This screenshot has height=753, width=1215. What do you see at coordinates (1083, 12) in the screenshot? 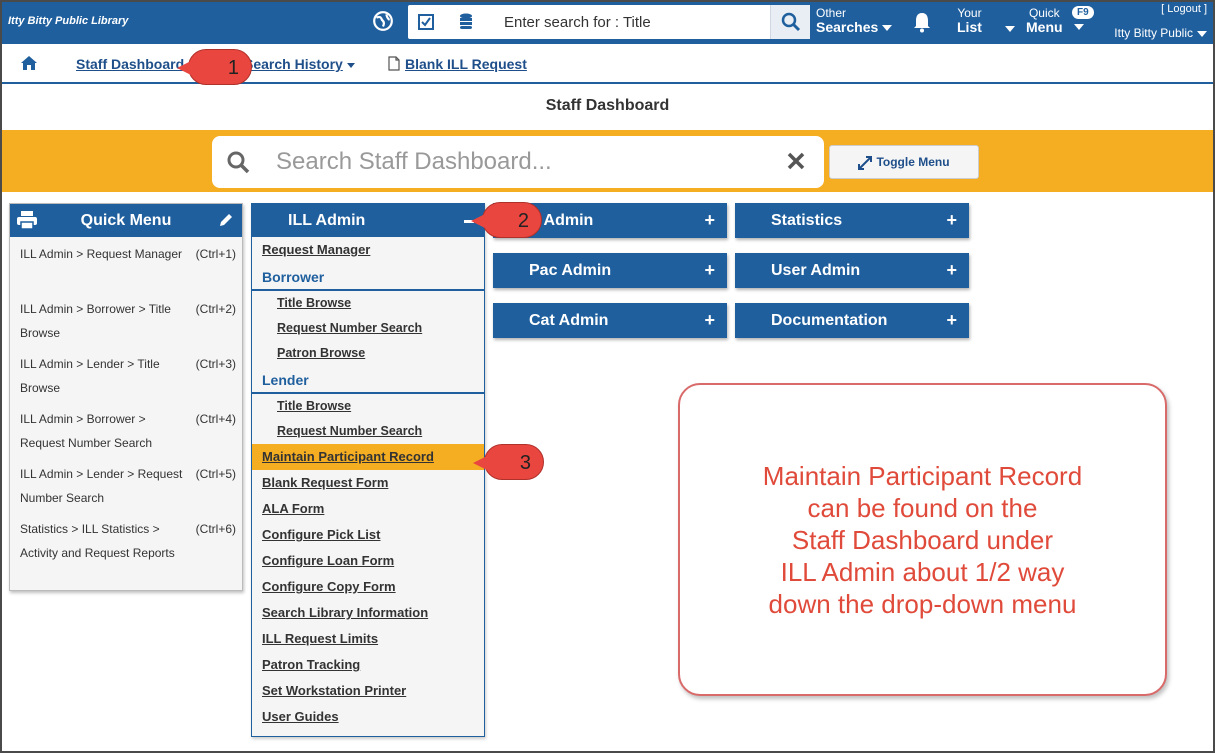
I see `shortcut-badge: F9` at bounding box center [1083, 12].